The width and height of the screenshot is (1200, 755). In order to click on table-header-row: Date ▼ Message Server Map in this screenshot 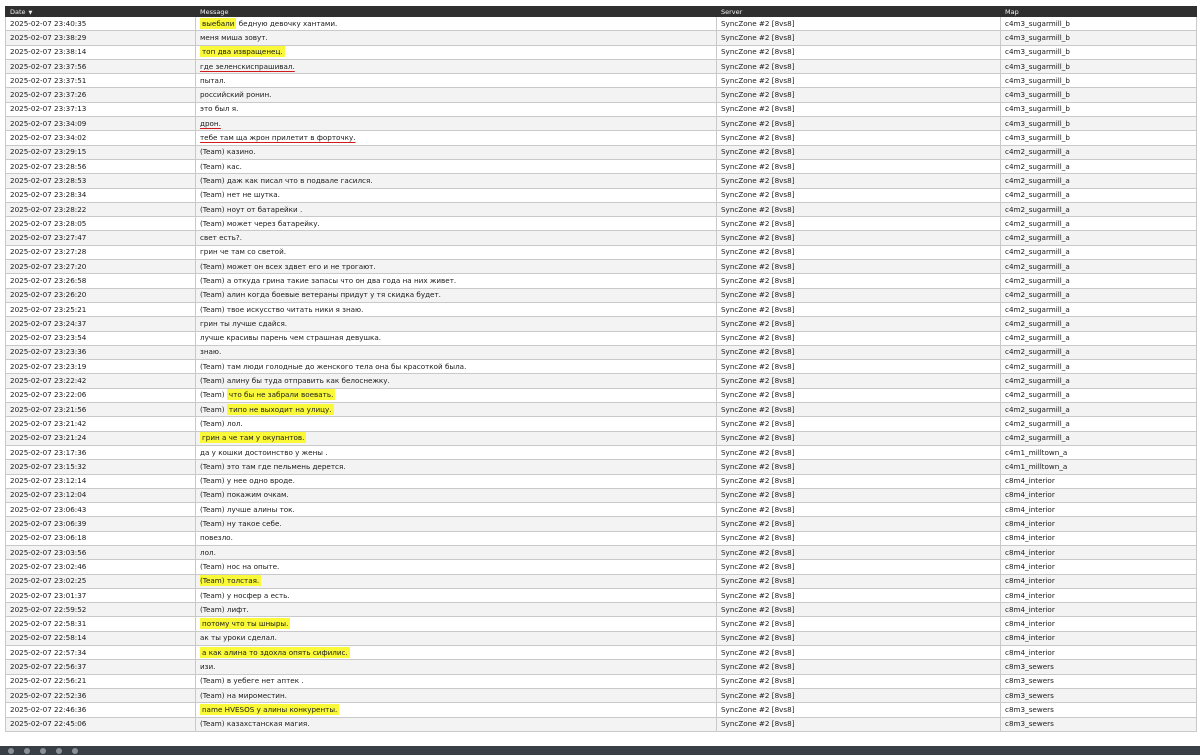, I will do `click(601, 11)`.